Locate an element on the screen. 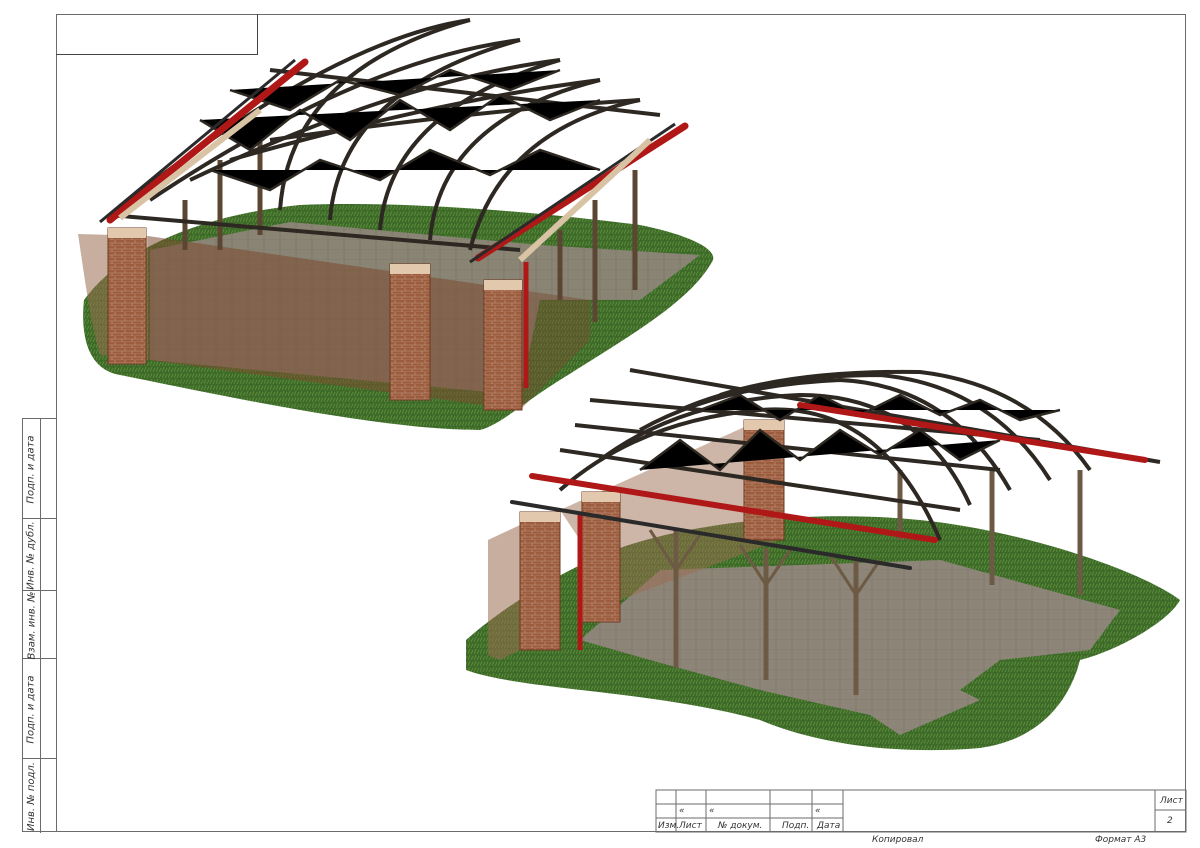 This screenshot has height=848, width=1200. tb-col-date: Дата is located at coordinates (829, 826).